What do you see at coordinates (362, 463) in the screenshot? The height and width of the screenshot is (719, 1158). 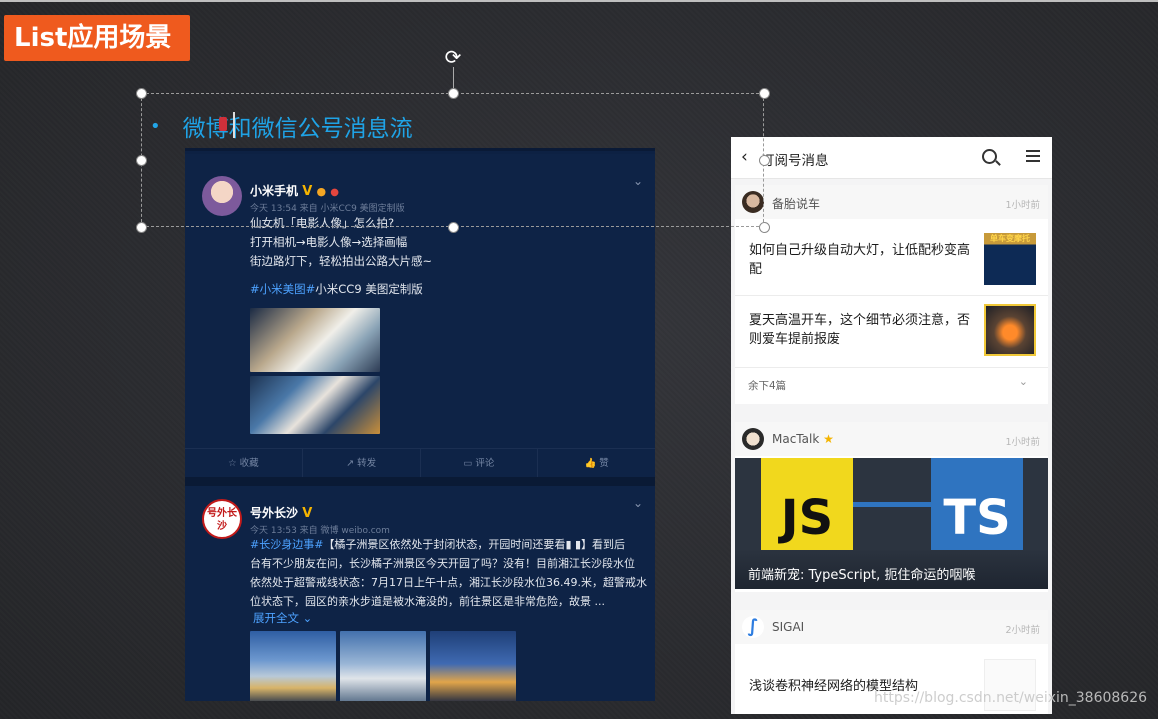 I see `repost-button: ↗ 转发` at bounding box center [362, 463].